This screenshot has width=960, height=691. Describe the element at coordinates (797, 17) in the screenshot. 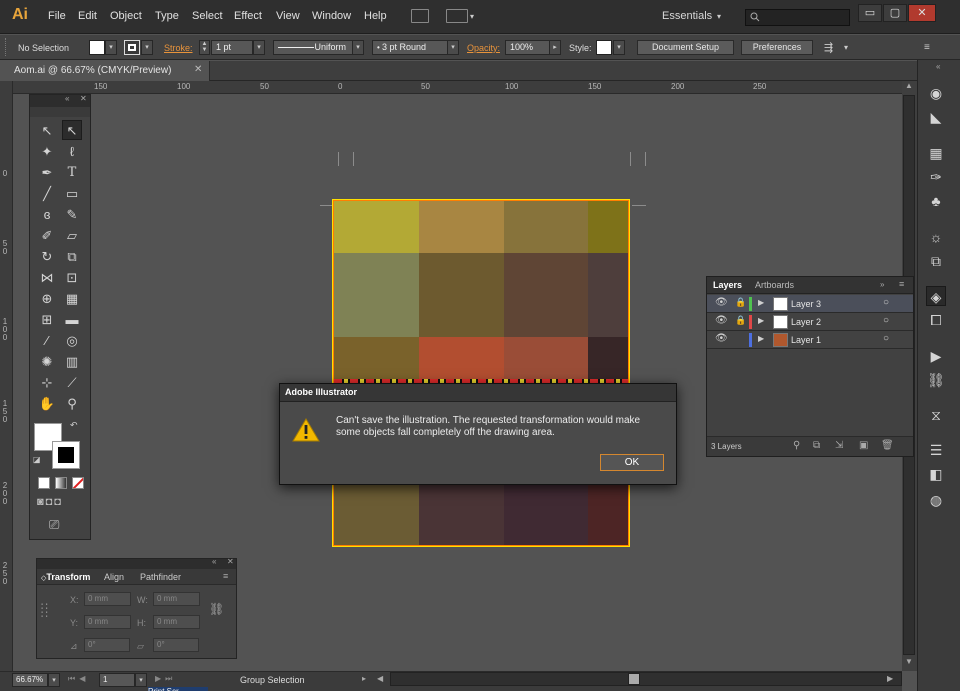

I see `search-input` at that location.